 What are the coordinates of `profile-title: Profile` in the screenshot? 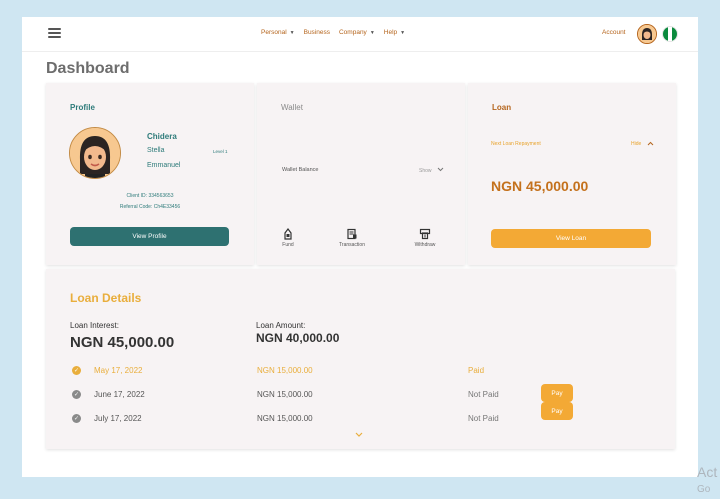 It's located at (82, 107).